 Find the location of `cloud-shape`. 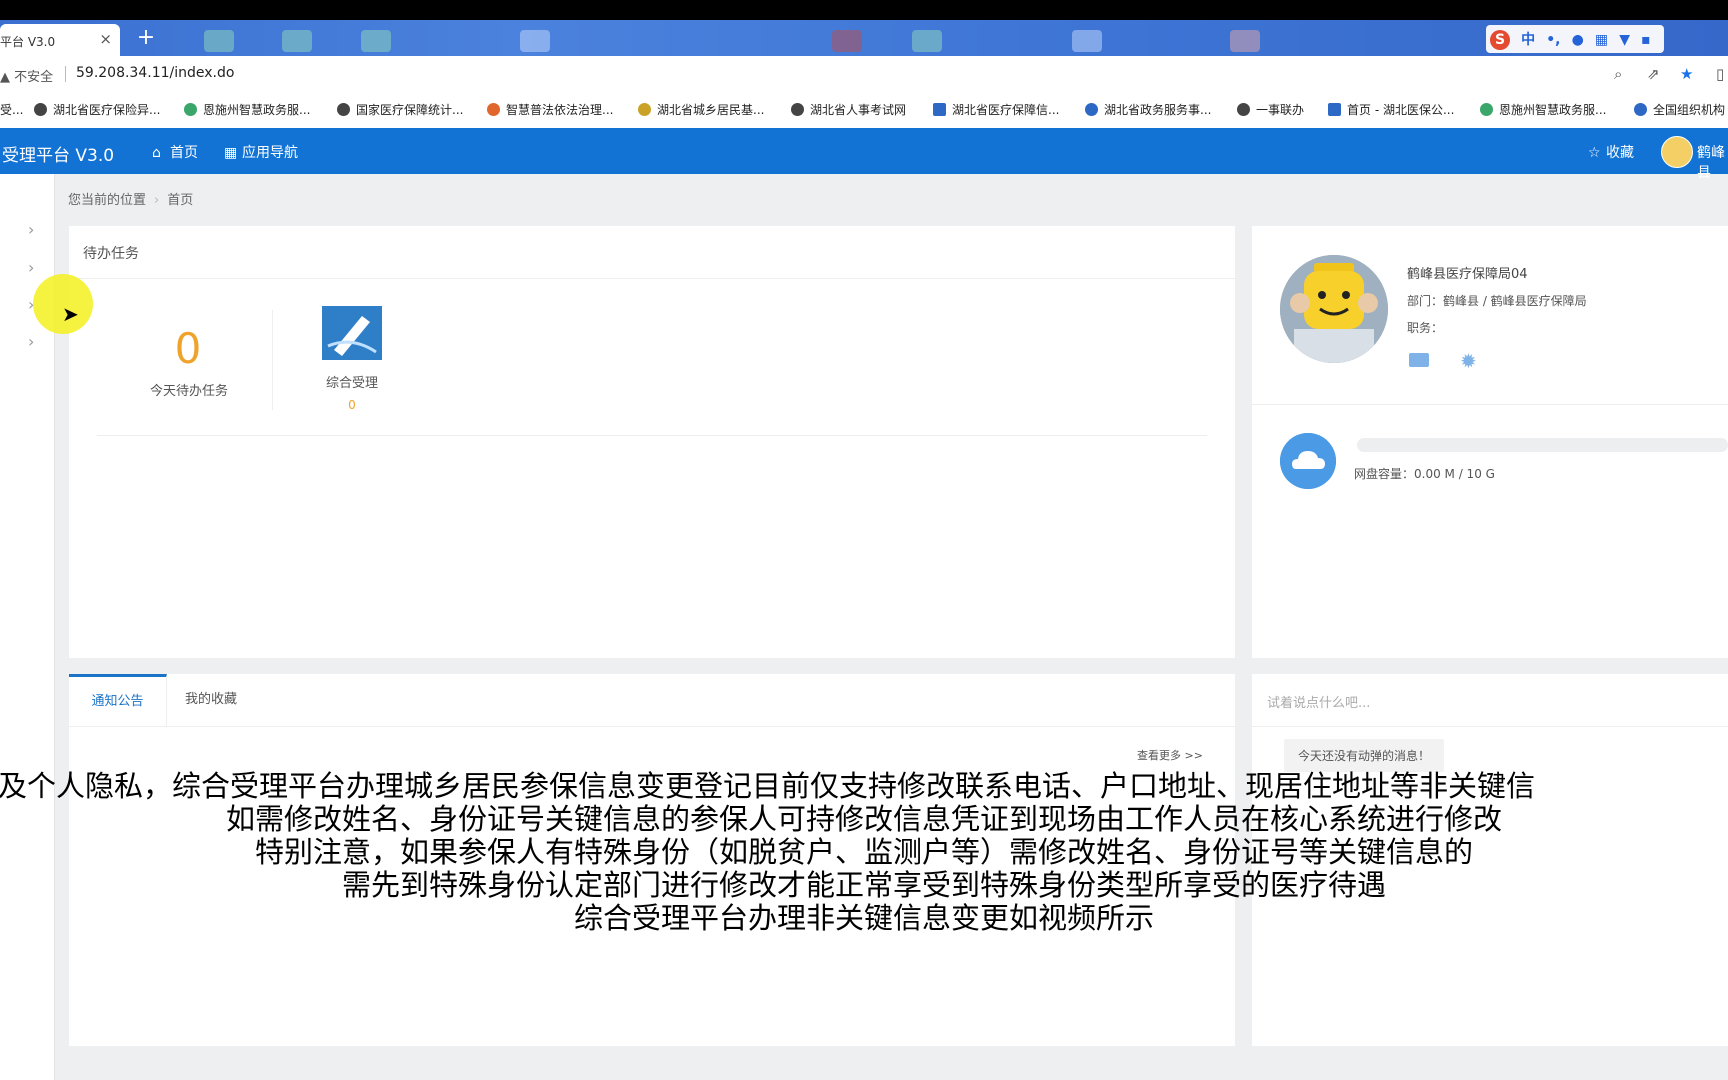

cloud-shape is located at coordinates (1308, 461).